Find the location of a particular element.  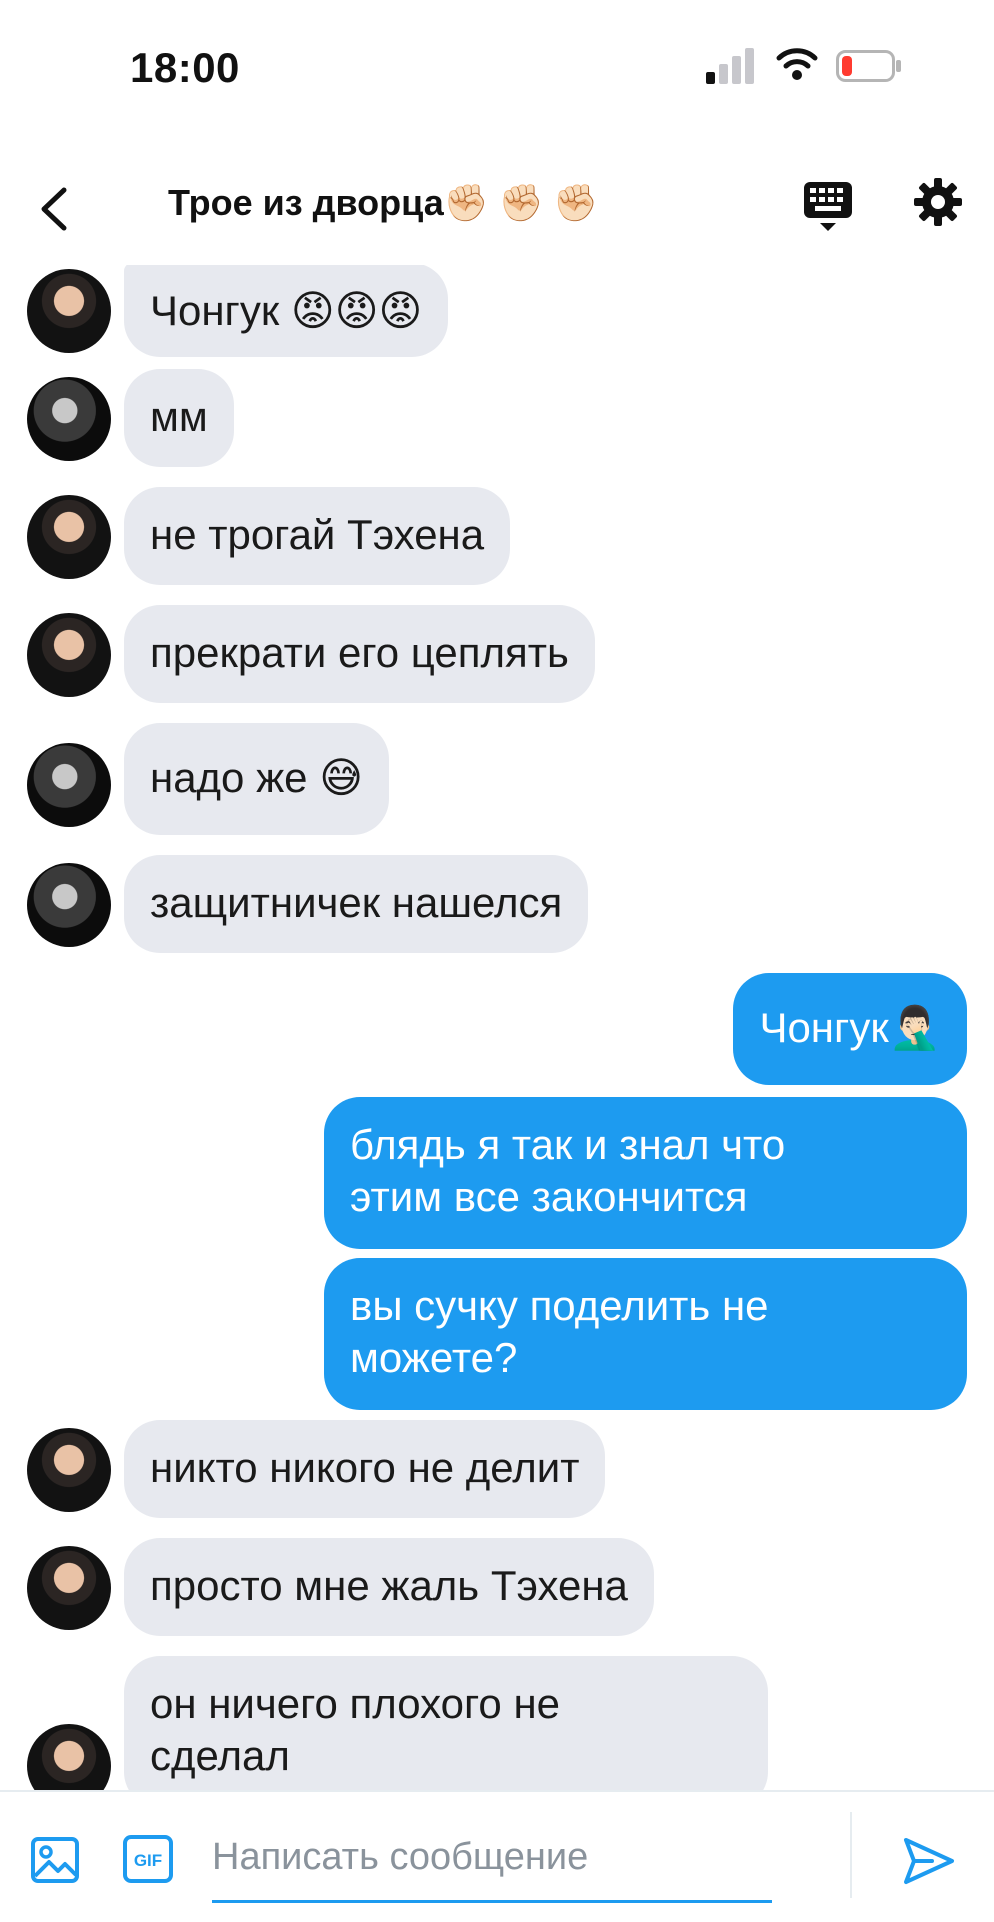

status-bar: 18:00 is located at coordinates (497, 65).